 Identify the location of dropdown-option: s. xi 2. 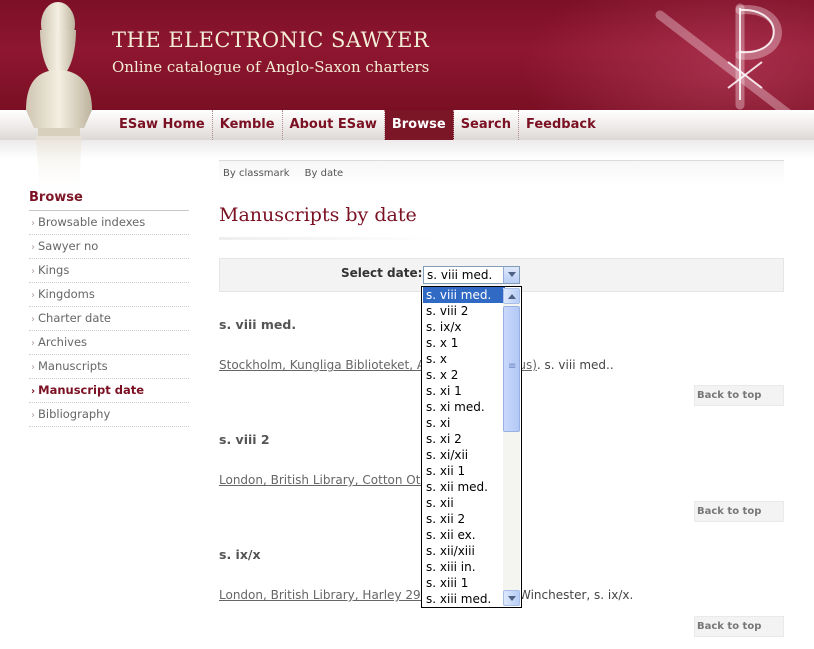
(464, 439).